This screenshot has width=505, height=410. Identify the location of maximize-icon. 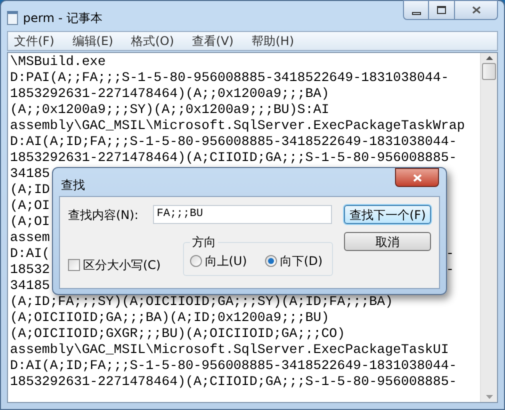
(441, 10).